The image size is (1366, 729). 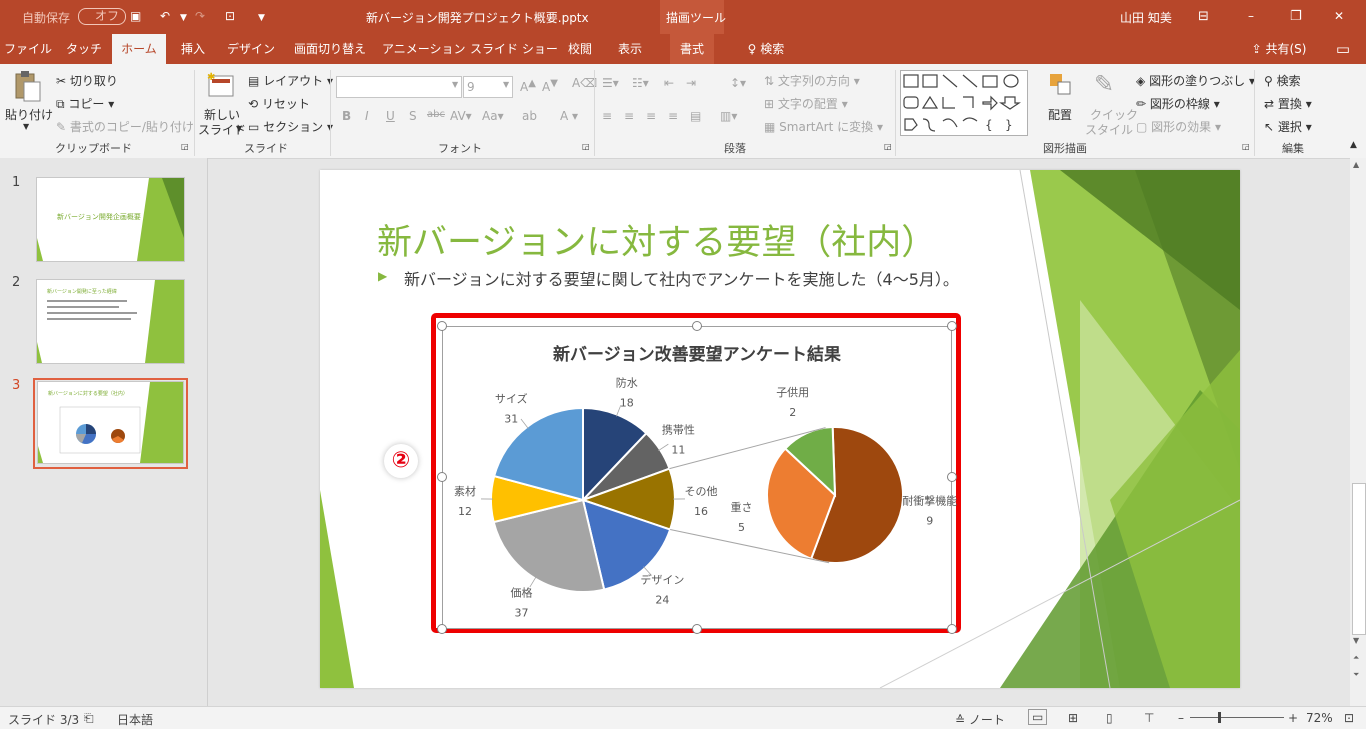 I want to click on clipboard-launcher-icon: ◲, so click(x=185, y=146).